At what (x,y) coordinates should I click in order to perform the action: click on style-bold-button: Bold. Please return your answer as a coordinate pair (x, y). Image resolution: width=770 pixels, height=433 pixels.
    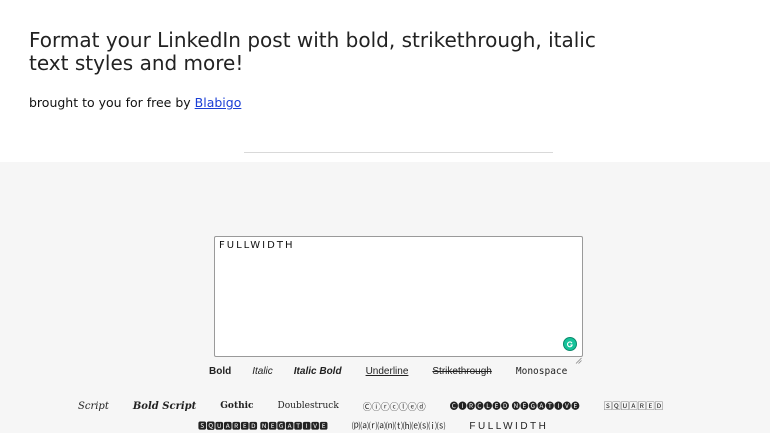
    Looking at the image, I should click on (220, 371).